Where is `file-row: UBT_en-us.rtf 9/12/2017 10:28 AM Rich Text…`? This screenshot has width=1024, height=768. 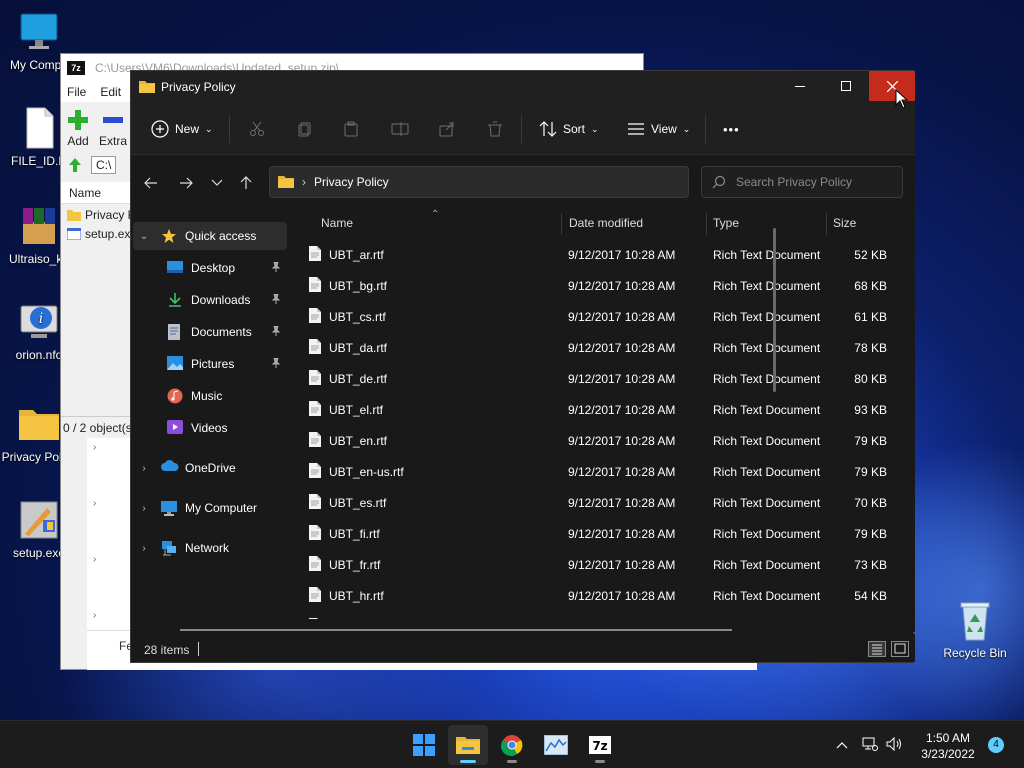
file-row: UBT_en-us.rtf 9/12/2017 10:28 AM Rich Text… is located at coordinates (601, 471).